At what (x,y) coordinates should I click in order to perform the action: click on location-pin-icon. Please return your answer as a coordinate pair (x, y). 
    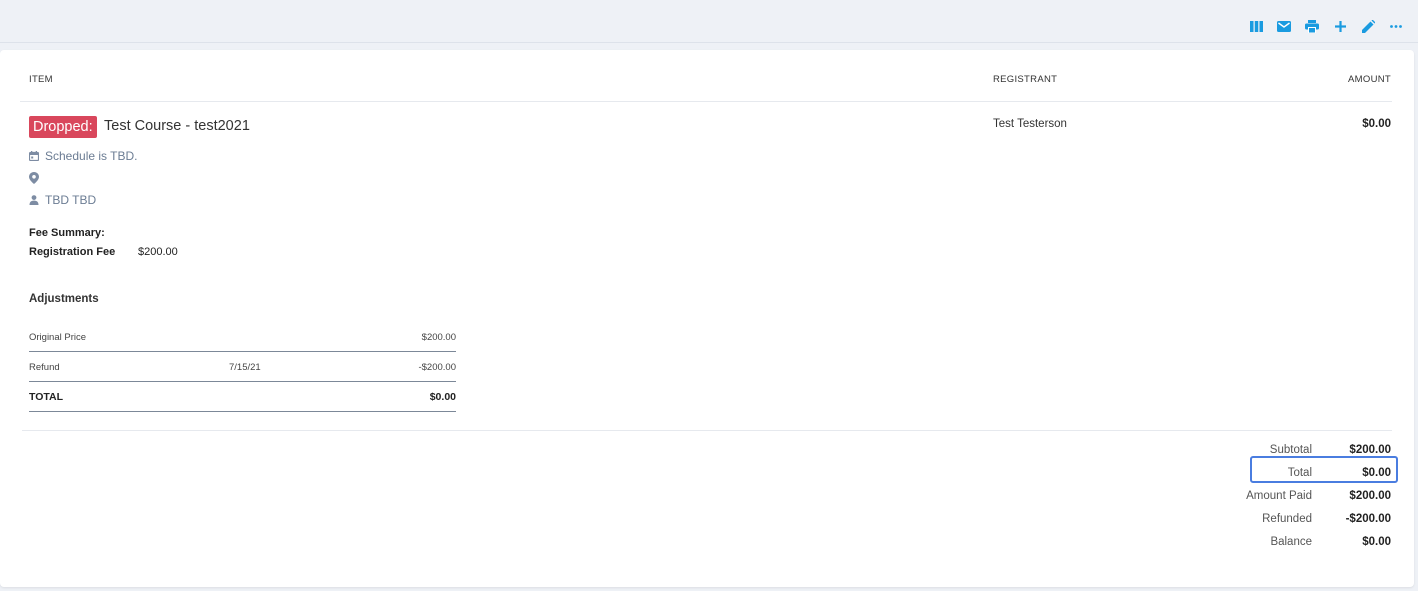
    Looking at the image, I should click on (34, 178).